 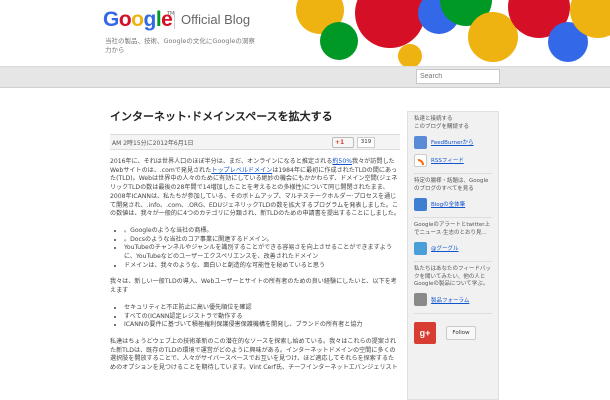 I want to click on sidebar-item-feedburner: FeedBurnerから, so click(x=453, y=142).